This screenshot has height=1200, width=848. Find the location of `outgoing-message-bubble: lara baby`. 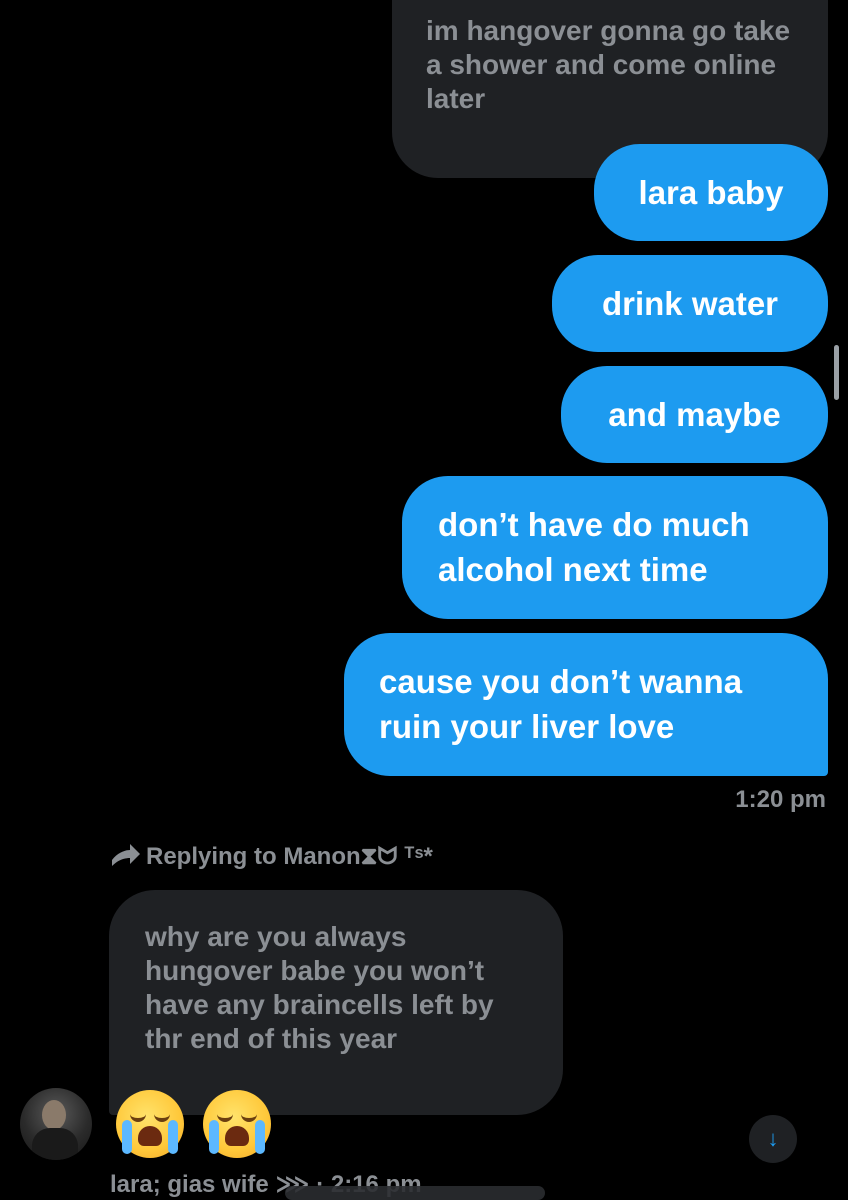

outgoing-message-bubble: lara baby is located at coordinates (711, 192).